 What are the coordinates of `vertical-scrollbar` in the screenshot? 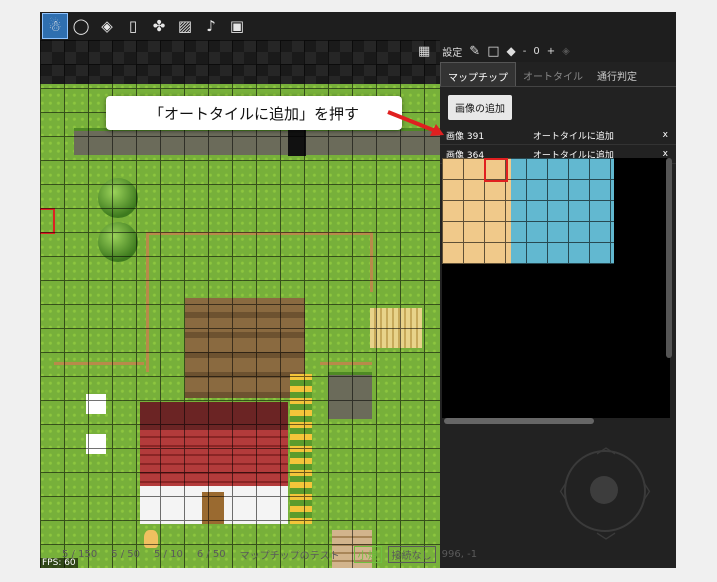 It's located at (669, 258).